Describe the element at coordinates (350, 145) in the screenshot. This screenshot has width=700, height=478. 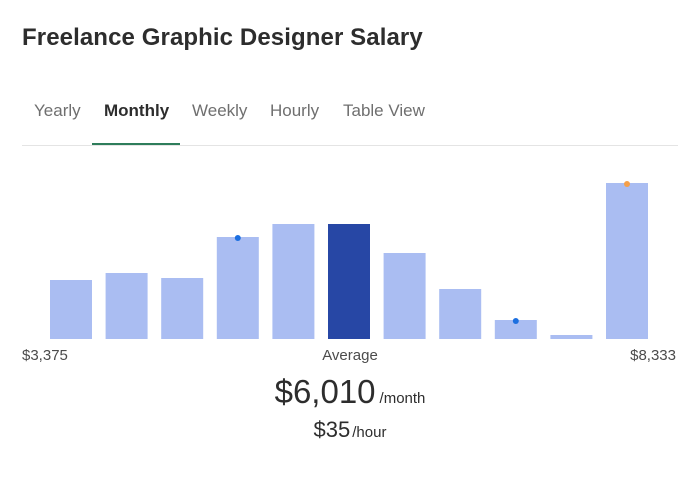
I see `tabs-divider` at that location.